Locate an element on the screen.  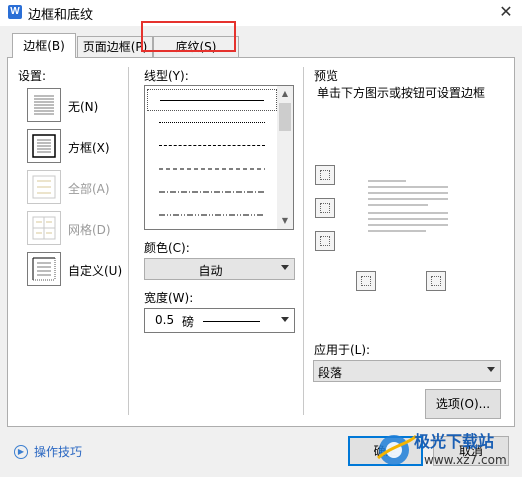
setting-all-label: 全部(A) is located at coordinates (89, 189).